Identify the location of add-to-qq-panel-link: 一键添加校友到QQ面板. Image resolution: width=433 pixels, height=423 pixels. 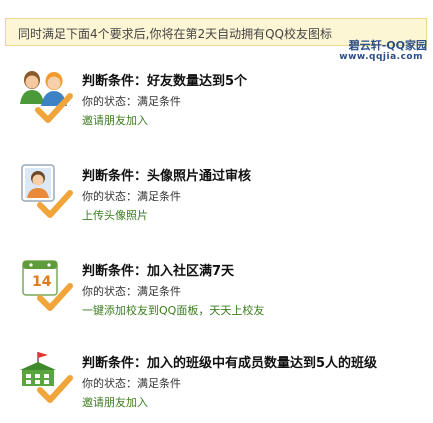
(140, 310).